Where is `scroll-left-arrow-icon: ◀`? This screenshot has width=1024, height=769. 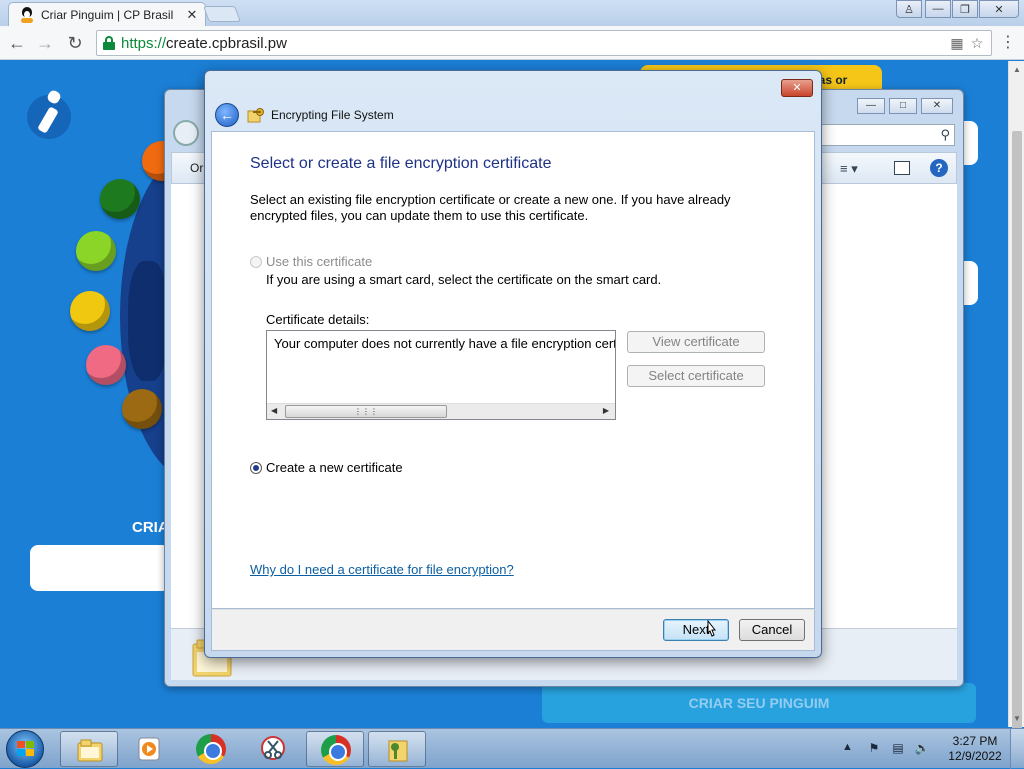
scroll-left-arrow-icon: ◀ is located at coordinates (274, 410).